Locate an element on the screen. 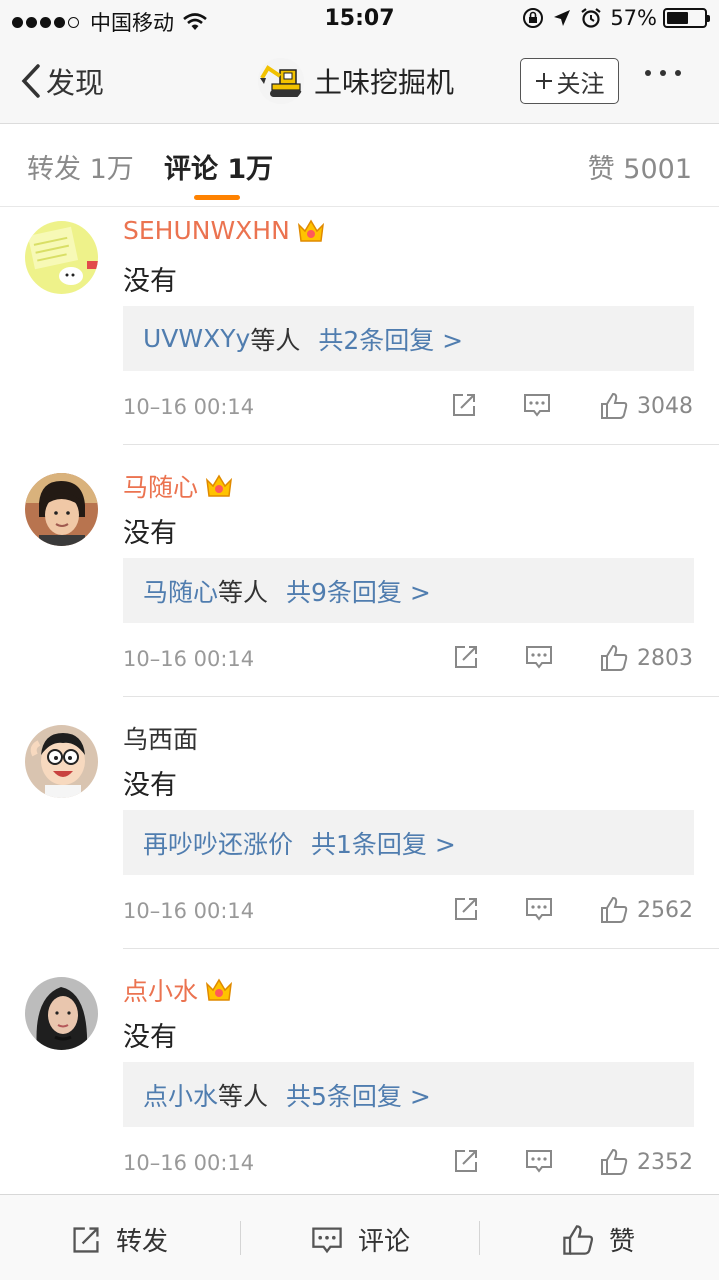 Image resolution: width=719 pixels, height=1280 pixels. author-name: 乌西面 is located at coordinates (160, 738).